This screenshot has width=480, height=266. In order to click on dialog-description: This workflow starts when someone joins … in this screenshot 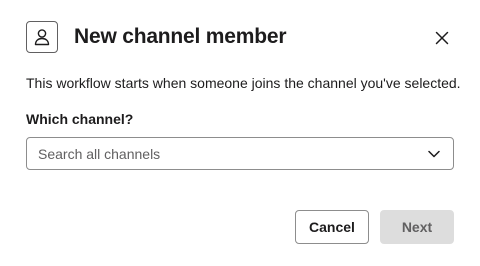, I will do `click(243, 83)`.